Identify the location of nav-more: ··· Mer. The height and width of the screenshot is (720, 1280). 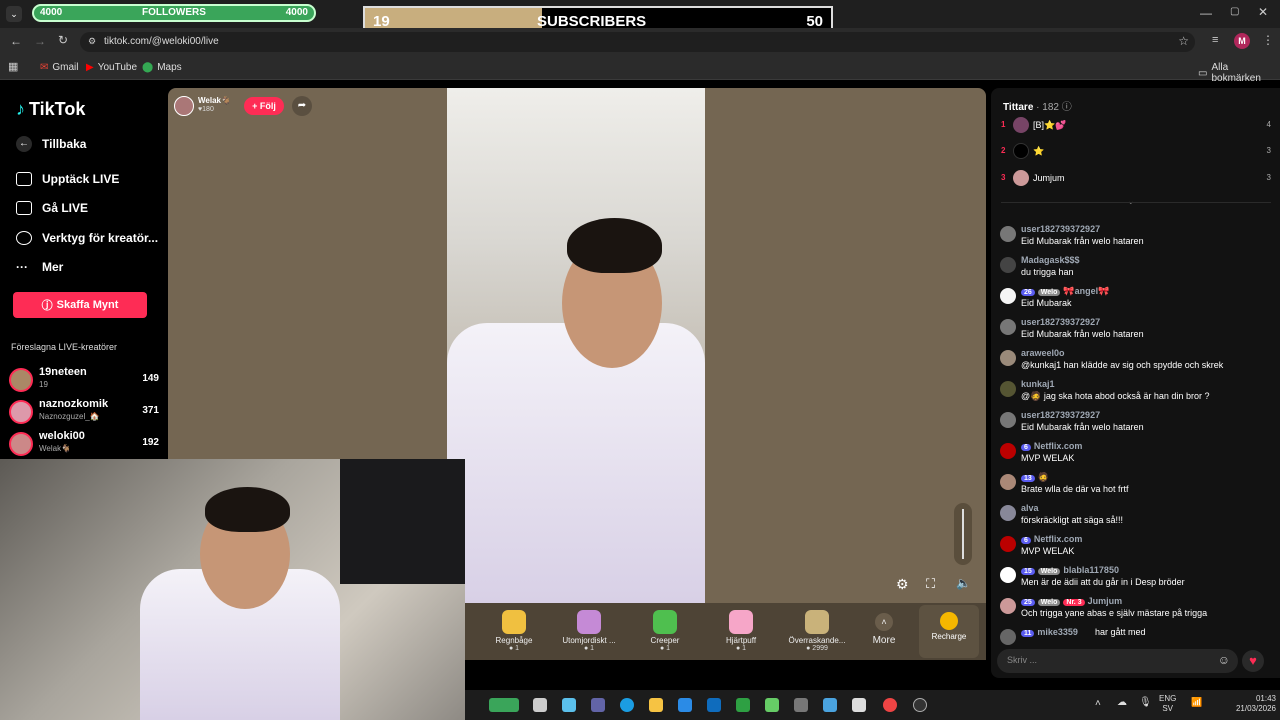
(39, 267).